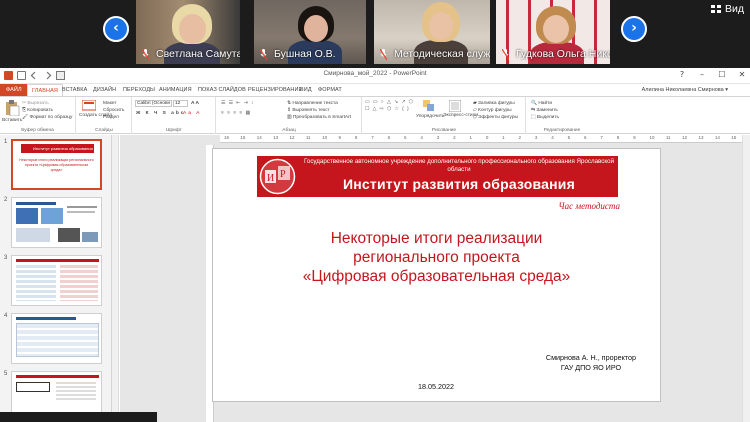 Image resolution: width=750 pixels, height=422 pixels. What do you see at coordinates (37, 110) in the screenshot?
I see `copy-button: ⎘ Копировать` at bounding box center [37, 110].